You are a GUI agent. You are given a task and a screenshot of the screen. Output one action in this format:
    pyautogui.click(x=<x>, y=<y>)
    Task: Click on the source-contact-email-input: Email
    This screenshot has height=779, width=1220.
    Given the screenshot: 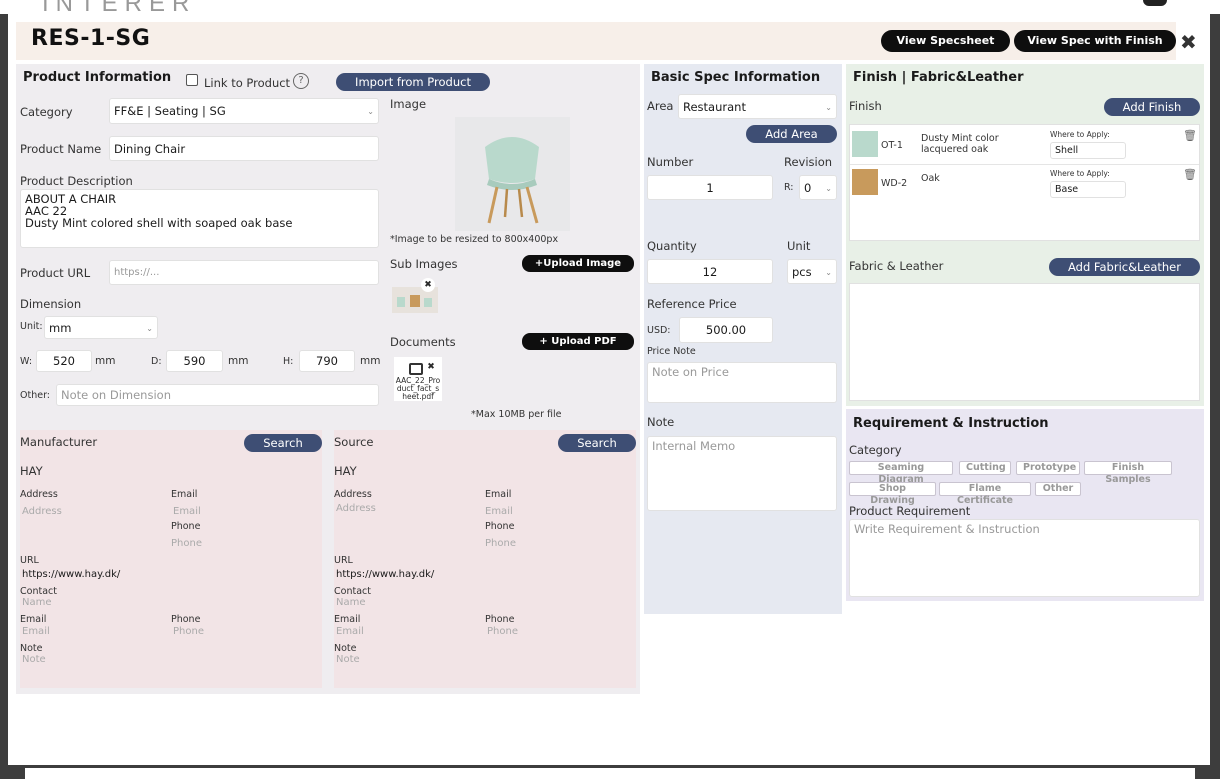 What is the action you would take?
    pyautogui.click(x=350, y=631)
    